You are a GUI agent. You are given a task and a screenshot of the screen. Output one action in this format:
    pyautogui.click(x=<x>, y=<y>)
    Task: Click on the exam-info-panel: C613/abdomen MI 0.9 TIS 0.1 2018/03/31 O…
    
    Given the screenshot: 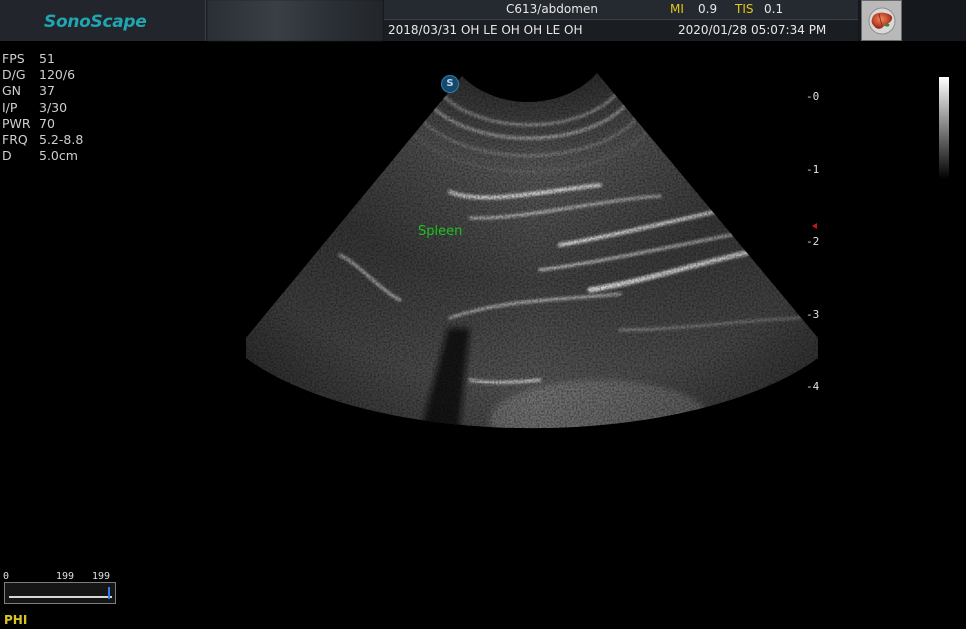 What is the action you would take?
    pyautogui.click(x=621, y=20)
    